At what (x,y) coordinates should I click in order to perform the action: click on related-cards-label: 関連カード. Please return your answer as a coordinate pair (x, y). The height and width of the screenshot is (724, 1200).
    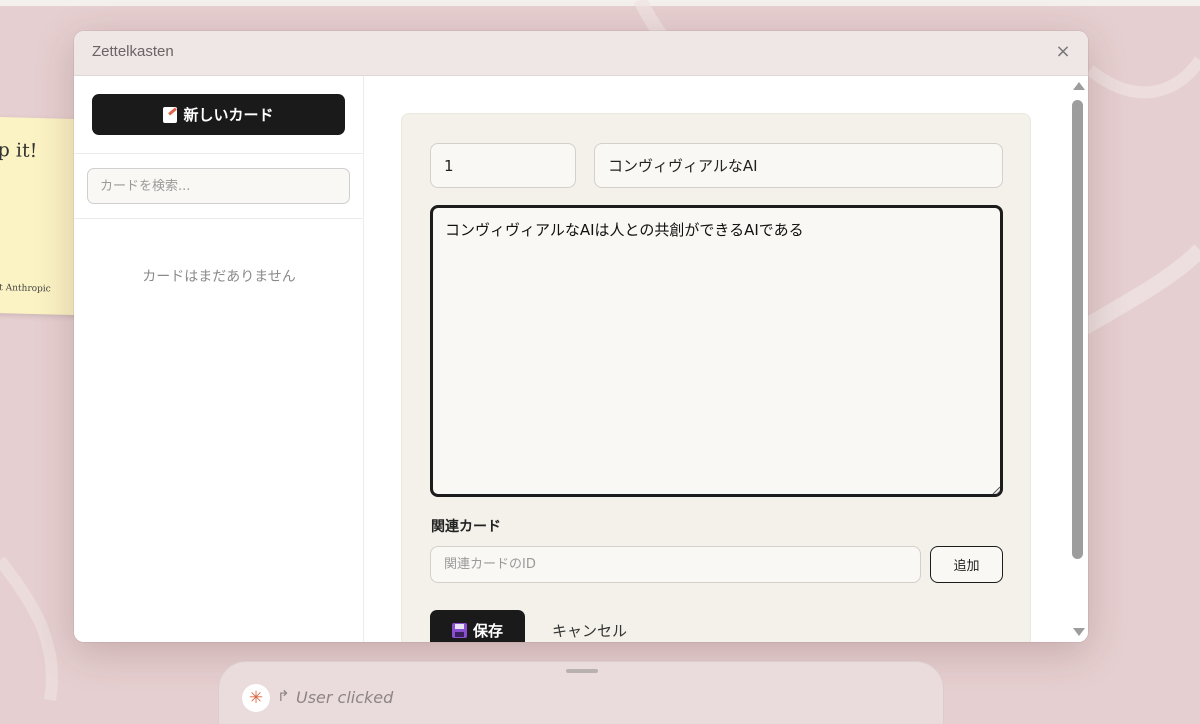
    Looking at the image, I should click on (466, 527).